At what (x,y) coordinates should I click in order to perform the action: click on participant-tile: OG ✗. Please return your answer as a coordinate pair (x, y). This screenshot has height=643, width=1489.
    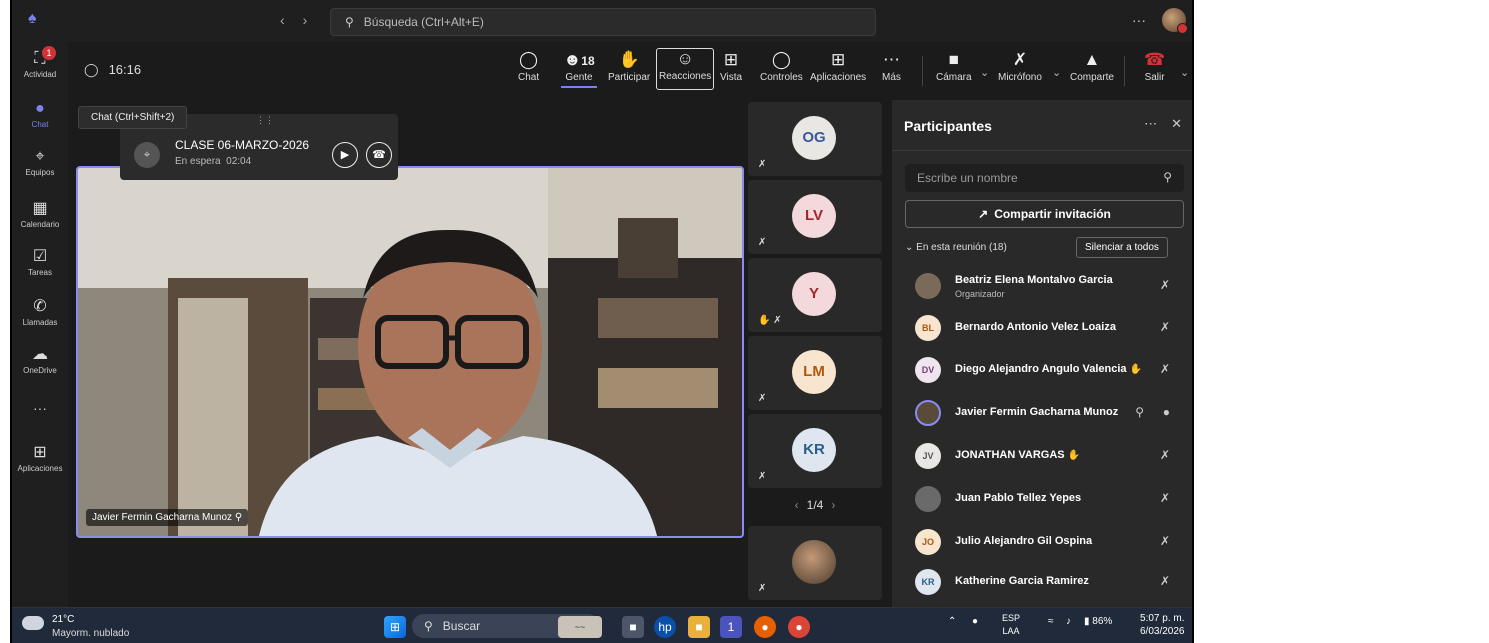
    Looking at the image, I should click on (815, 139).